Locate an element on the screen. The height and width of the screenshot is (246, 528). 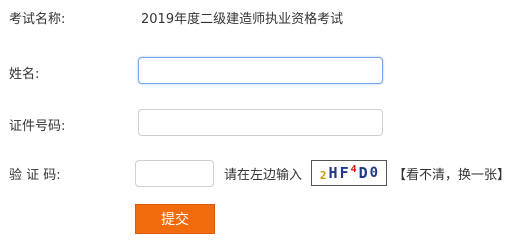
captcha-char: 2 is located at coordinates (323, 175).